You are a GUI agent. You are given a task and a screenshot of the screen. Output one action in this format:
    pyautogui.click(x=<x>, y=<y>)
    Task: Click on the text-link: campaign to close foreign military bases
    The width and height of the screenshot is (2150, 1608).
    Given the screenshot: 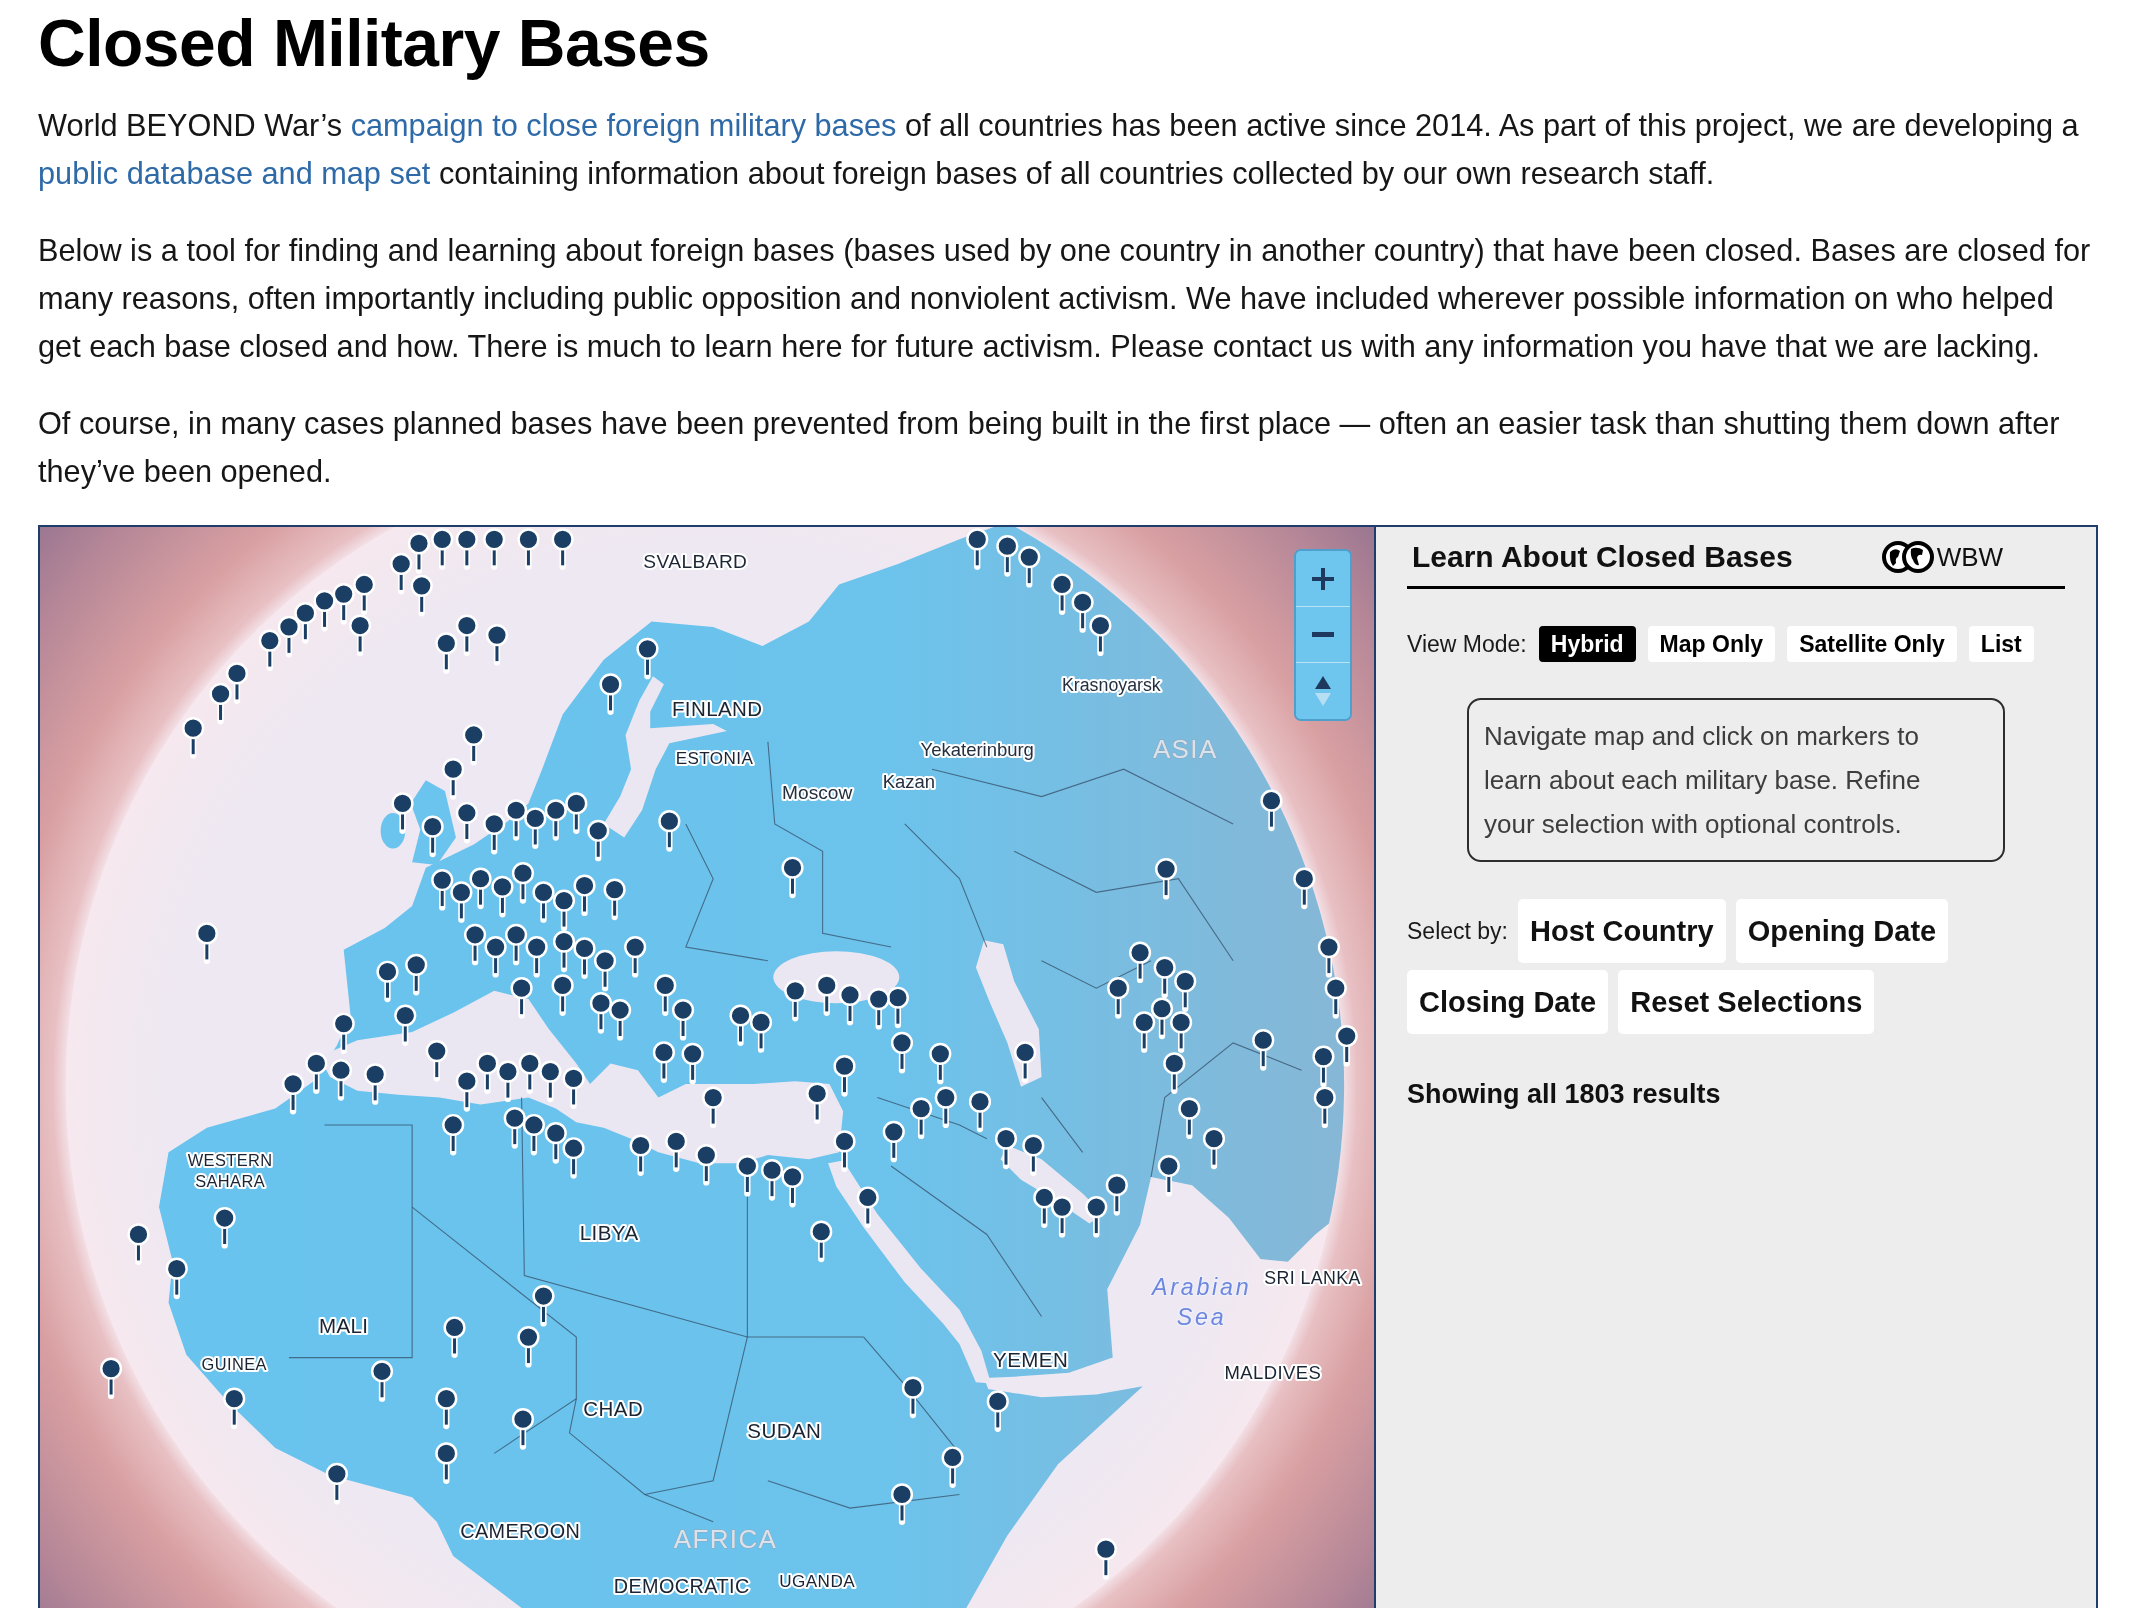 What is the action you would take?
    pyautogui.click(x=623, y=125)
    